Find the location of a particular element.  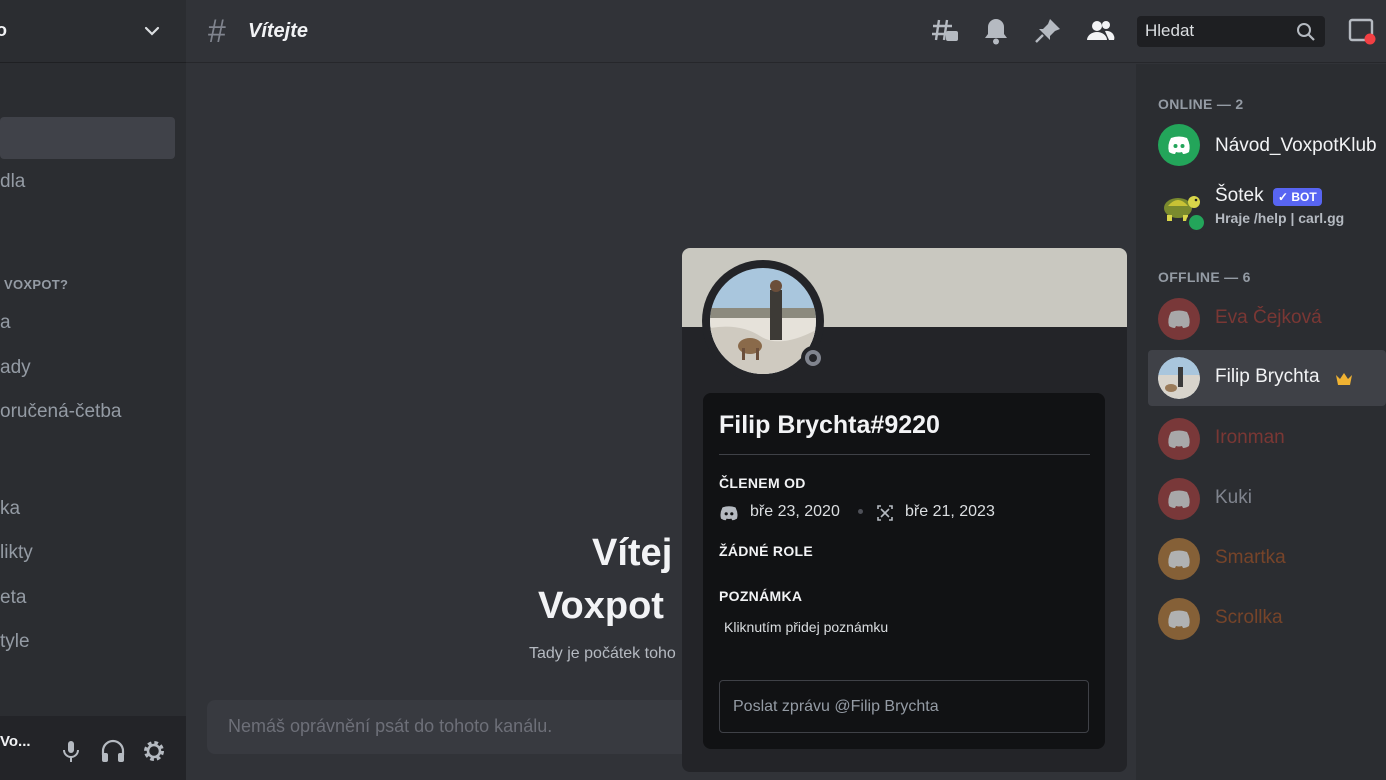

welcome-title: Vítej is located at coordinates (632, 553).